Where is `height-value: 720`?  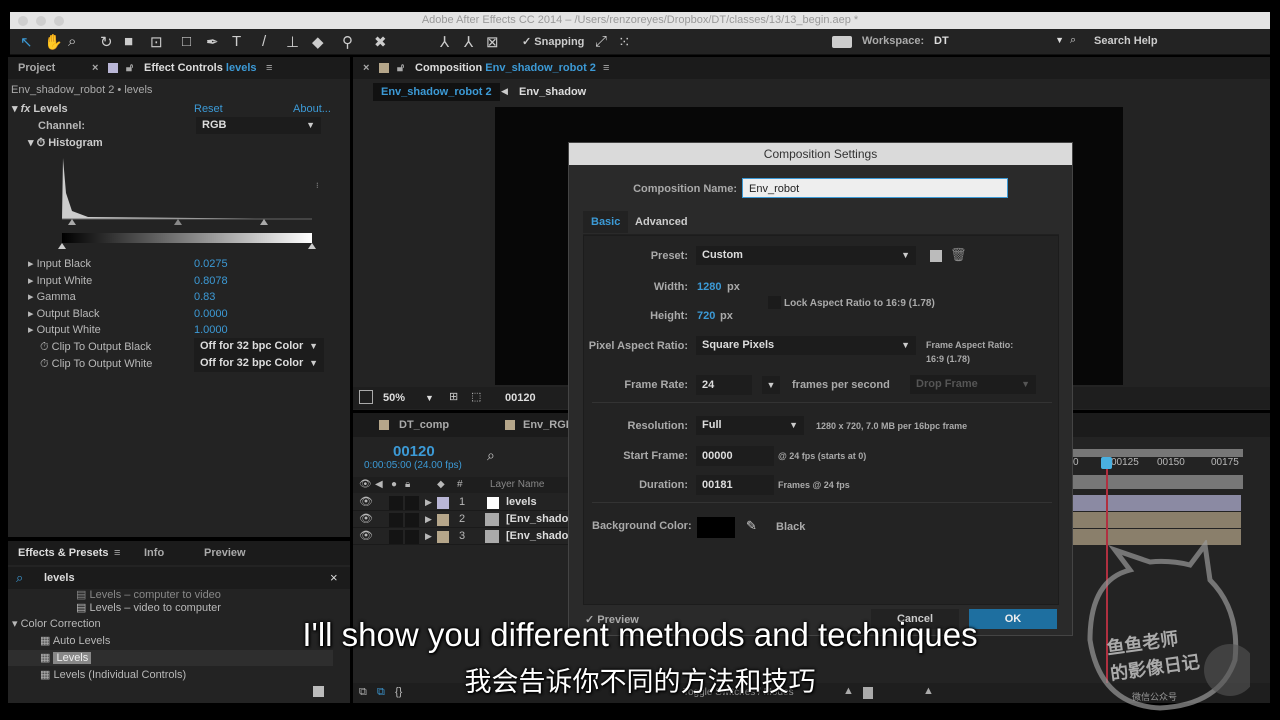
height-value: 720 is located at coordinates (706, 316).